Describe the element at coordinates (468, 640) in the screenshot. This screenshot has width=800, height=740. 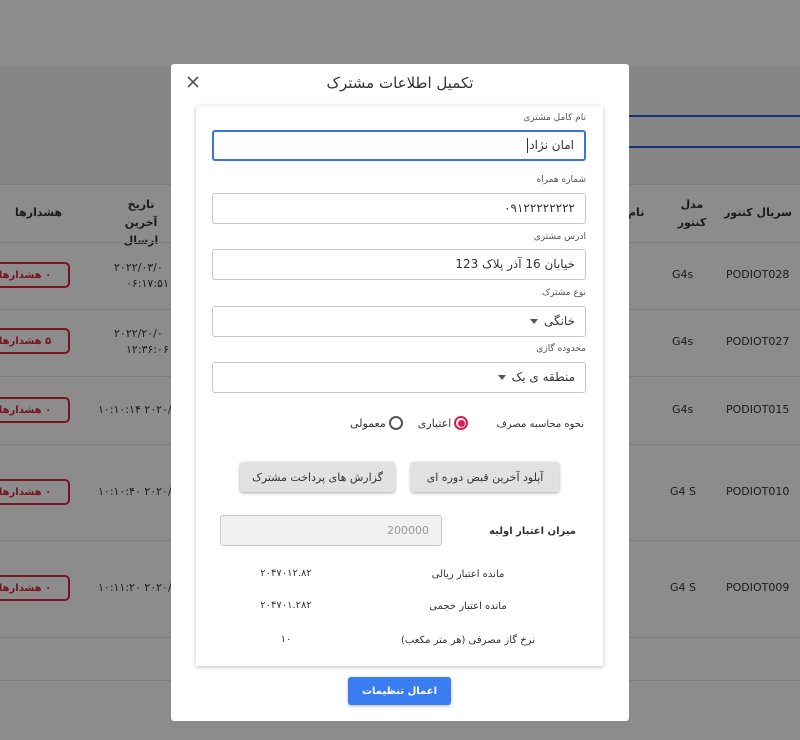
I see `gas-rate-label: نرخ گاز مصرفی (هر متر مکعب)` at that location.